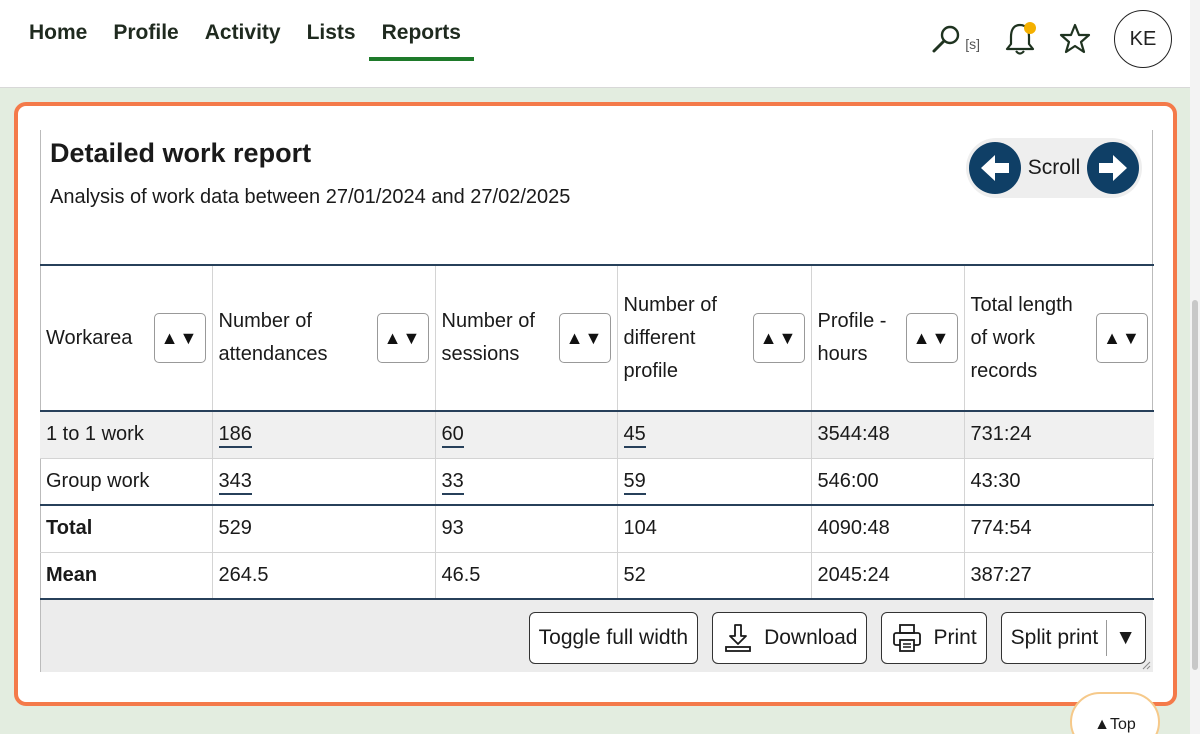  What do you see at coordinates (324, 575) in the screenshot?
I see `mean-attendances: 264.5` at bounding box center [324, 575].